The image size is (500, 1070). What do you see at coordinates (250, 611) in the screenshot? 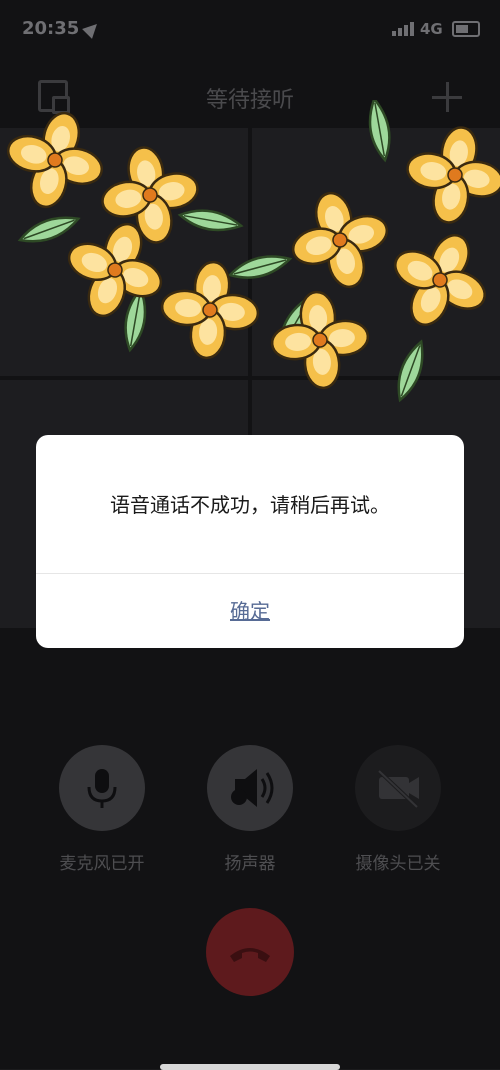
I see `confirm-button: 确定` at bounding box center [250, 611].